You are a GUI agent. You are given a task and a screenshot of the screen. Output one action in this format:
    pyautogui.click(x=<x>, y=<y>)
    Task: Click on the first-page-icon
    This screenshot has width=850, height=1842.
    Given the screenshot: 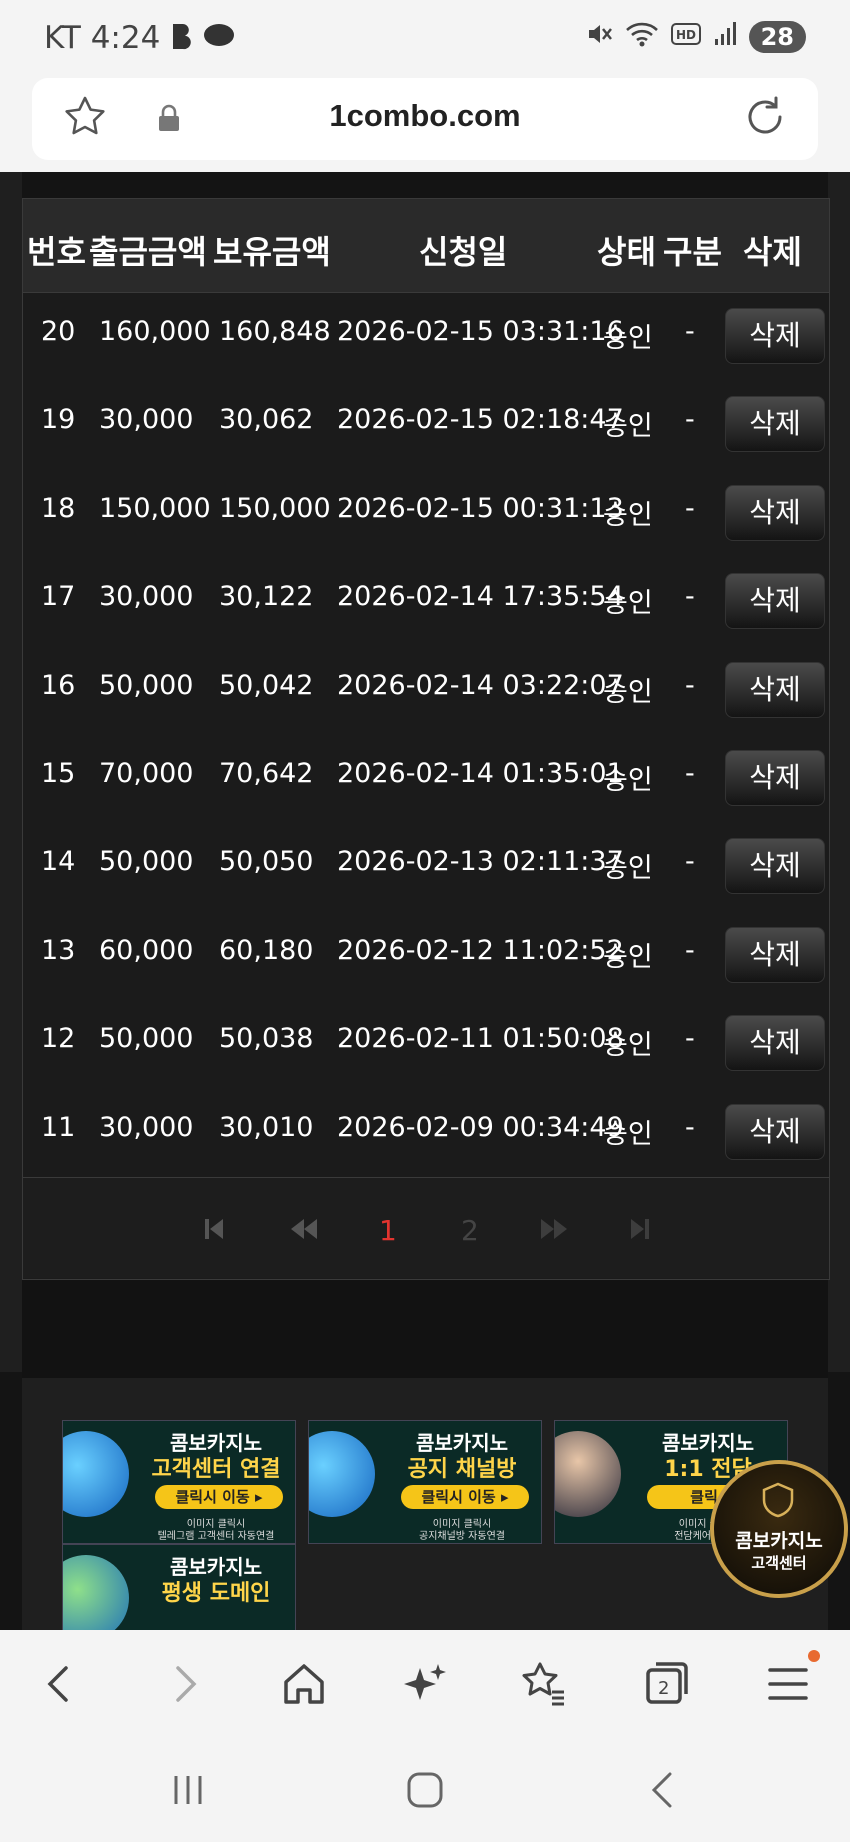 What is the action you would take?
    pyautogui.click(x=214, y=1229)
    